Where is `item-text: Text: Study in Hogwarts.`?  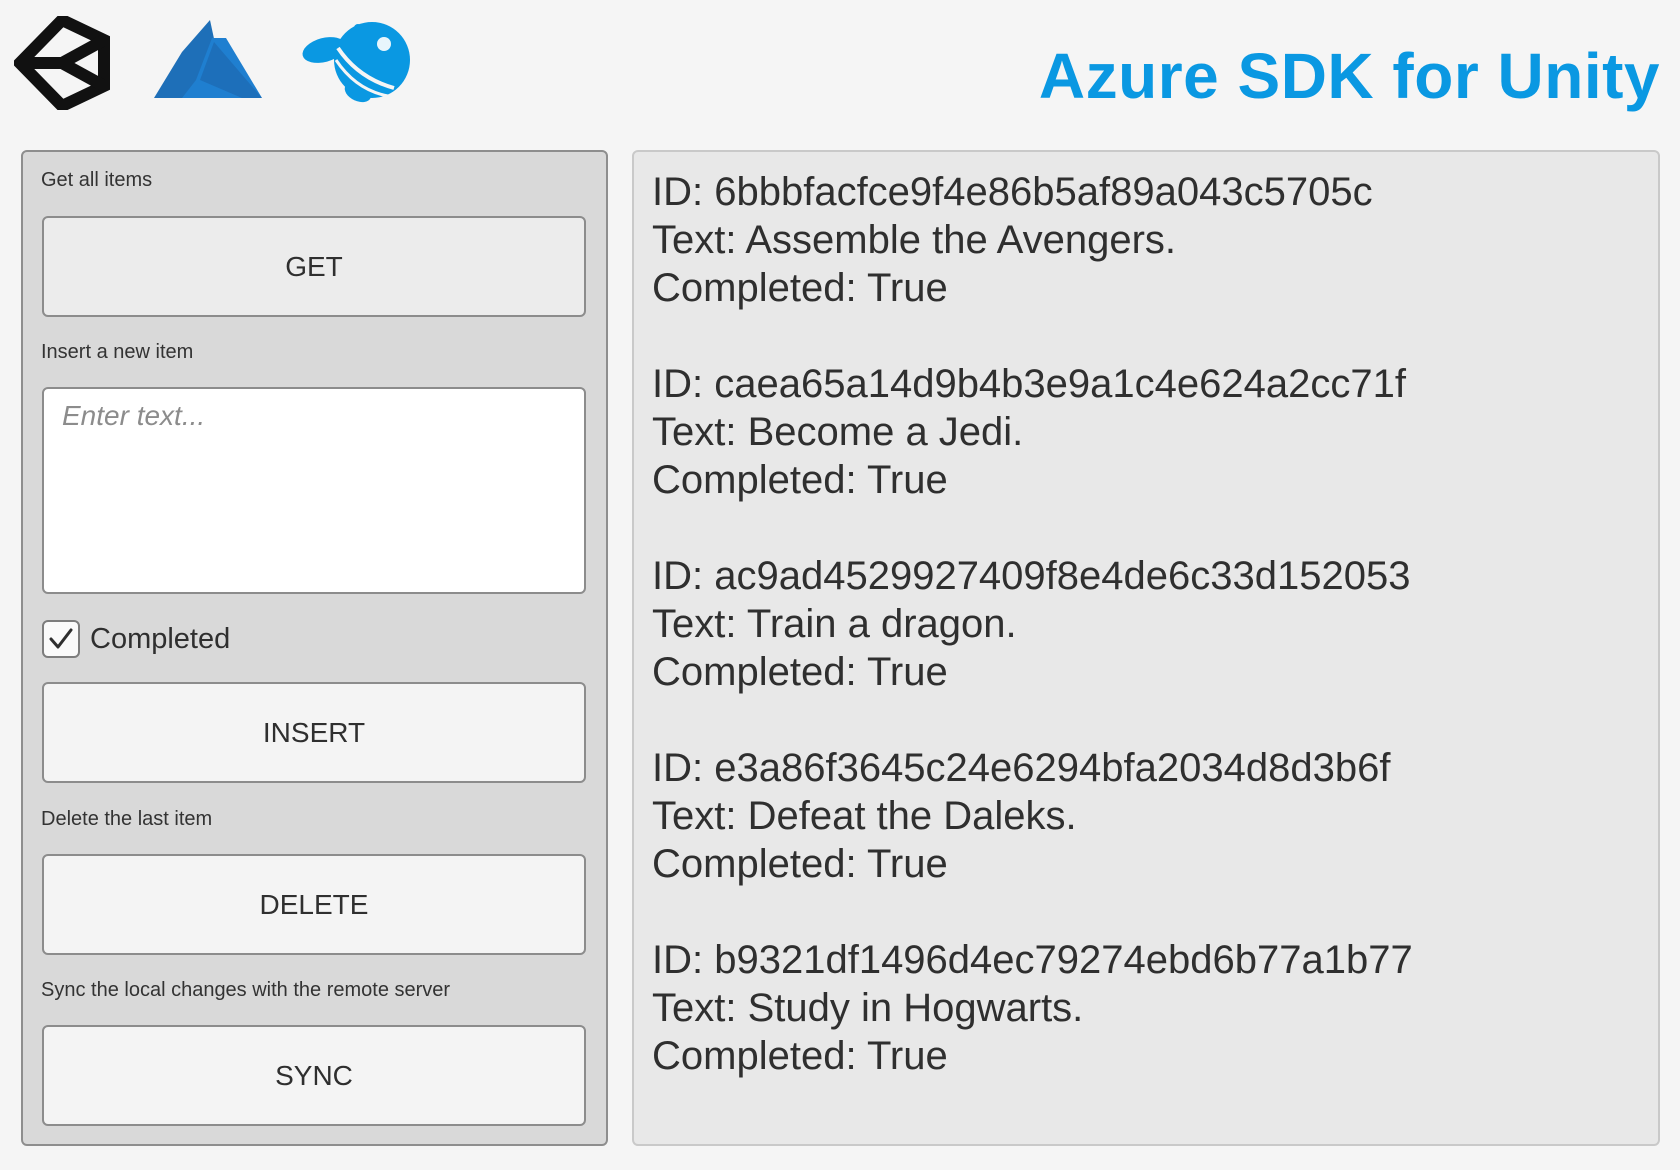
item-text: Text: Study in Hogwarts. is located at coordinates (868, 1008).